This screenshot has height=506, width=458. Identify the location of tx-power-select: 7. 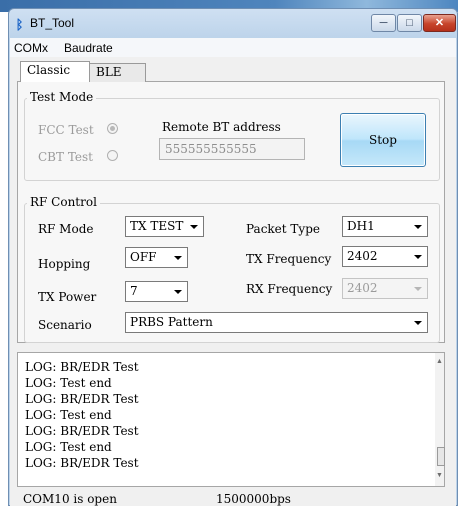
(156, 291).